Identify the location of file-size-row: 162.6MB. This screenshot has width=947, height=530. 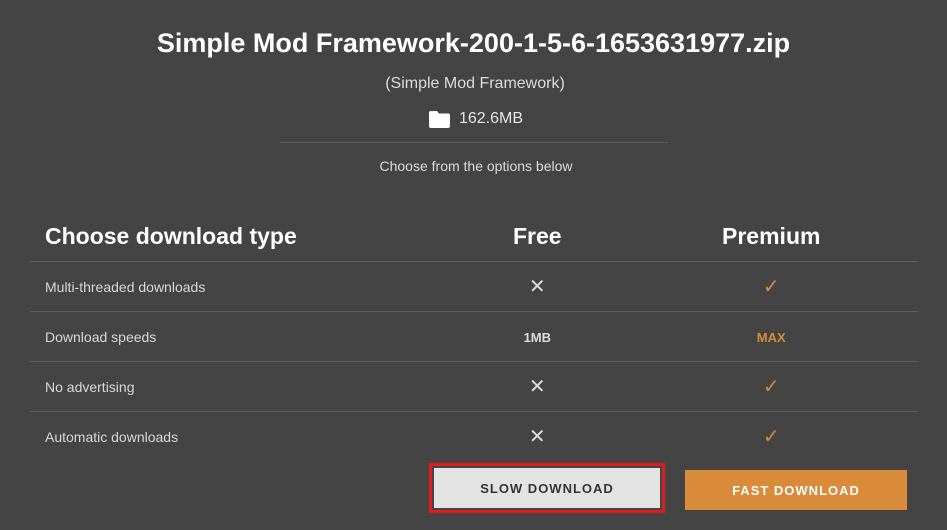
(473, 119).